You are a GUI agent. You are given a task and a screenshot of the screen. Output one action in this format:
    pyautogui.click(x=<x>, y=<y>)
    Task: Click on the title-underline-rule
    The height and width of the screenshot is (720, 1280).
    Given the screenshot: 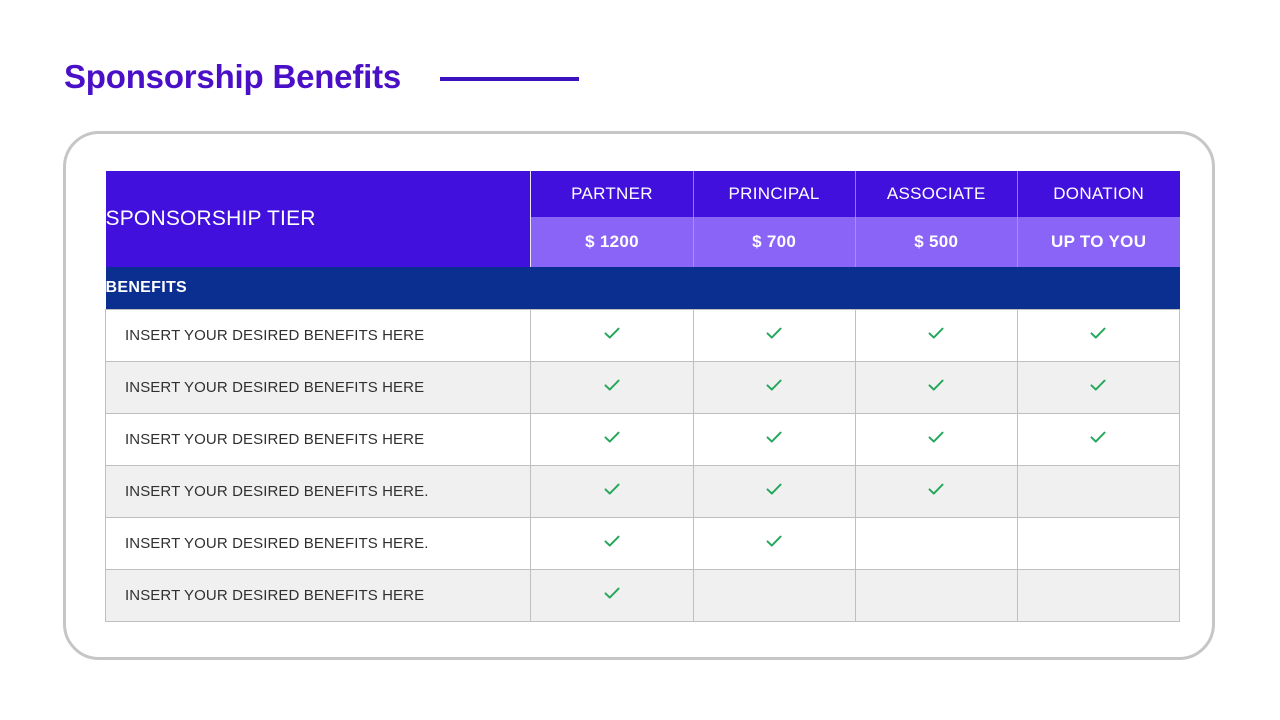 What is the action you would take?
    pyautogui.click(x=510, y=78)
    